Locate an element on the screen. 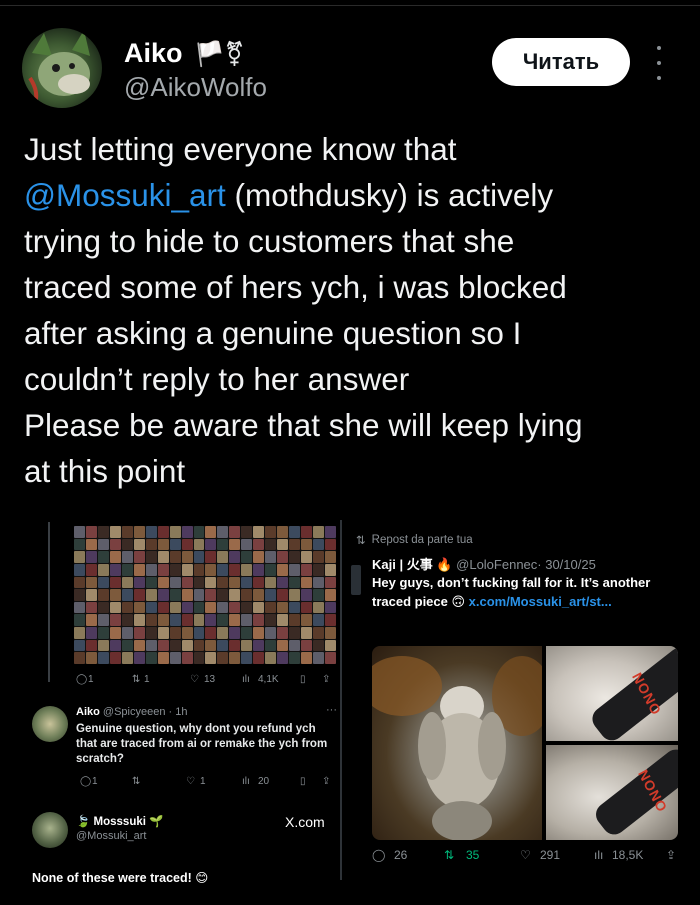  author-avatar is located at coordinates (62, 68).